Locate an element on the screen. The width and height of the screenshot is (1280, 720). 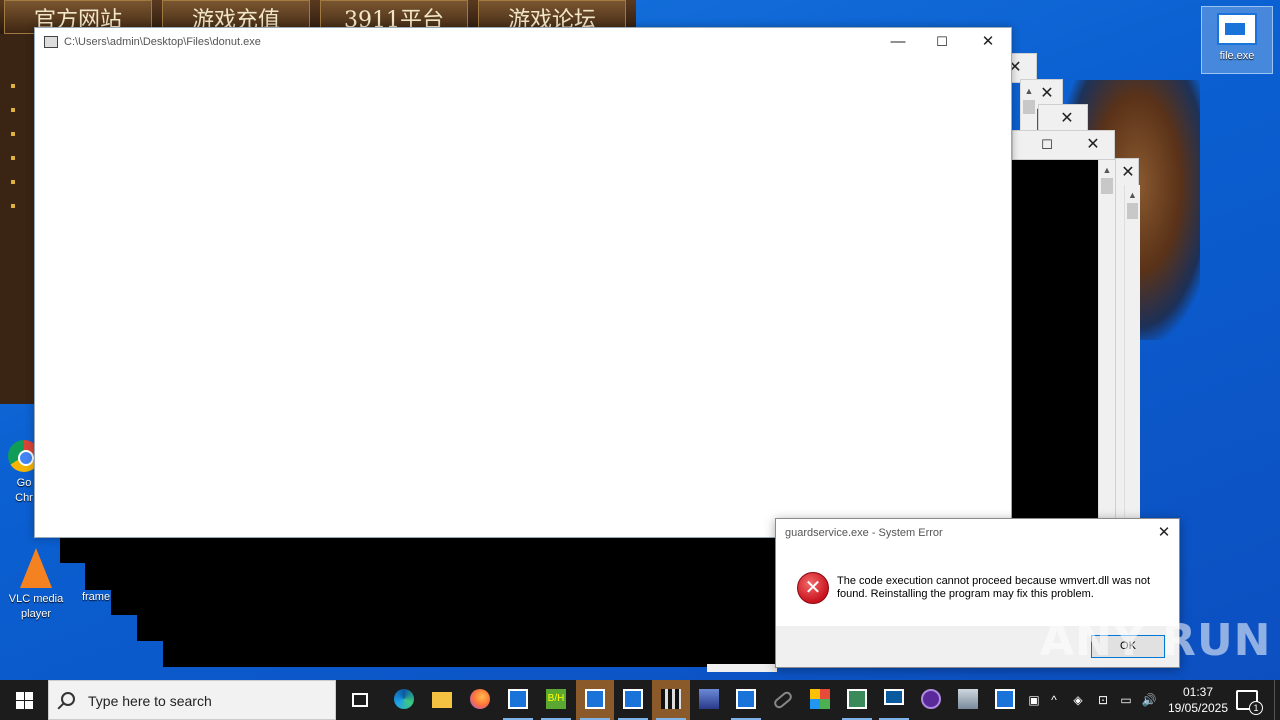
taskbar-file-explorer is located at coordinates (442, 700).